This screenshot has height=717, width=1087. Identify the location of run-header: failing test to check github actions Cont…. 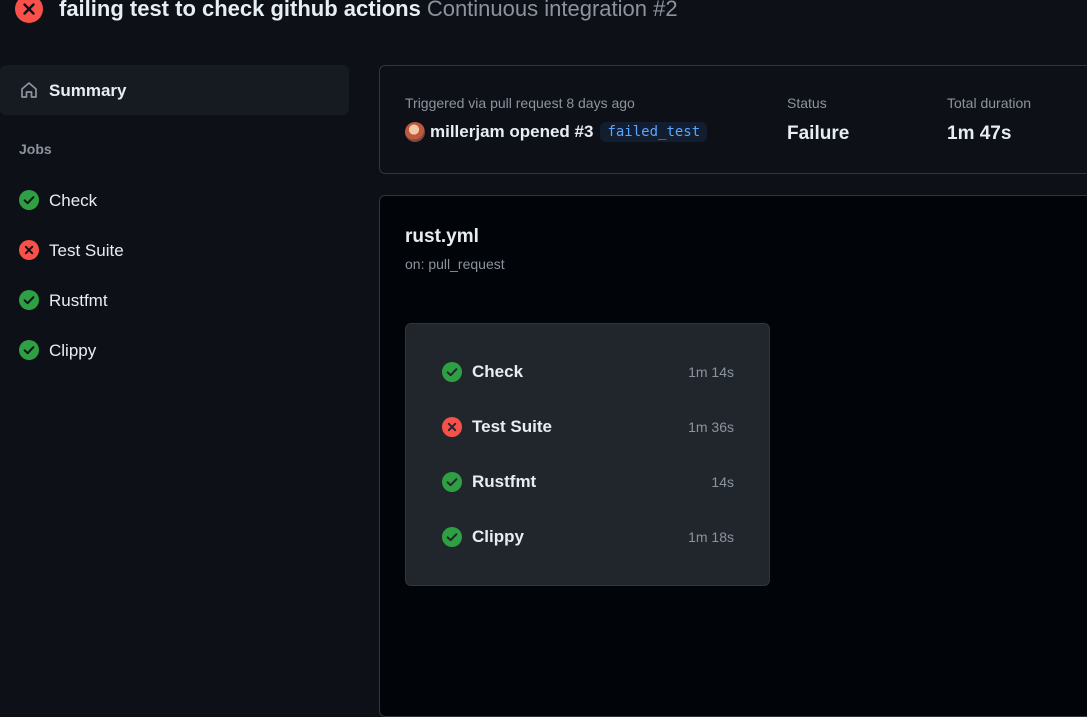
(543, 15).